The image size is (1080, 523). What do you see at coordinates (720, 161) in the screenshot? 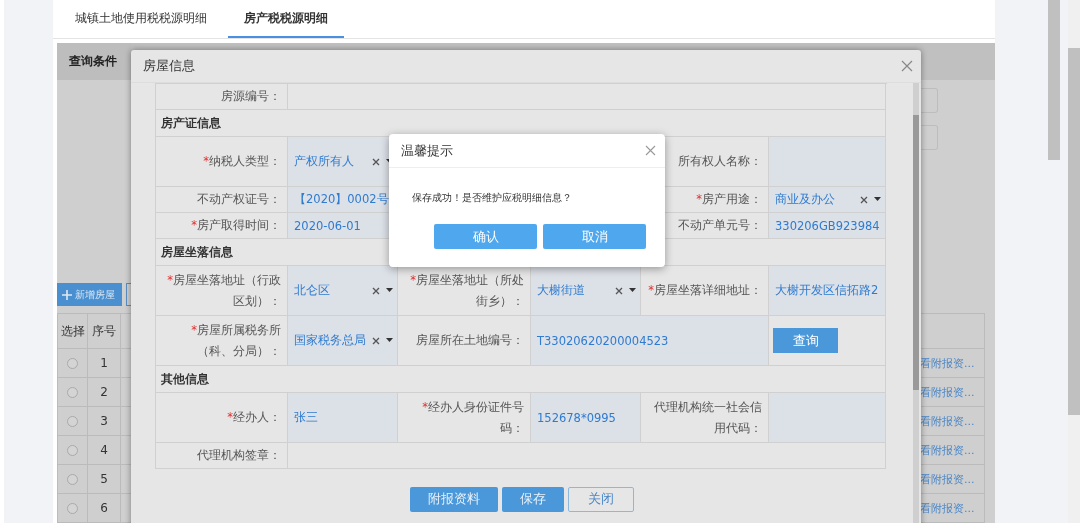
I see `field-label: 所有权人名称：` at bounding box center [720, 161].